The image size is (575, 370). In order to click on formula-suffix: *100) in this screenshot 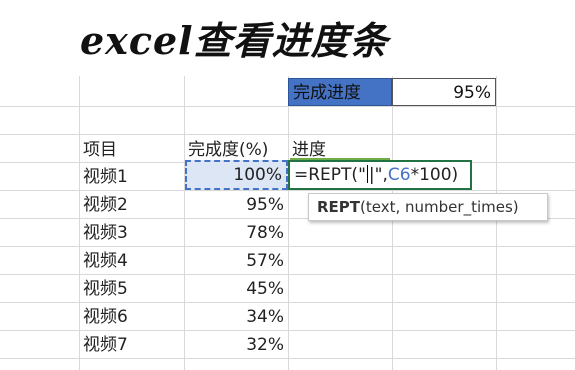, I will do `click(434, 175)`.